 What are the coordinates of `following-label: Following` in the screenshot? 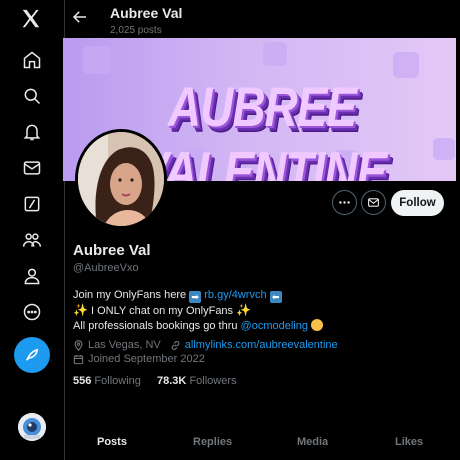 It's located at (117, 381).